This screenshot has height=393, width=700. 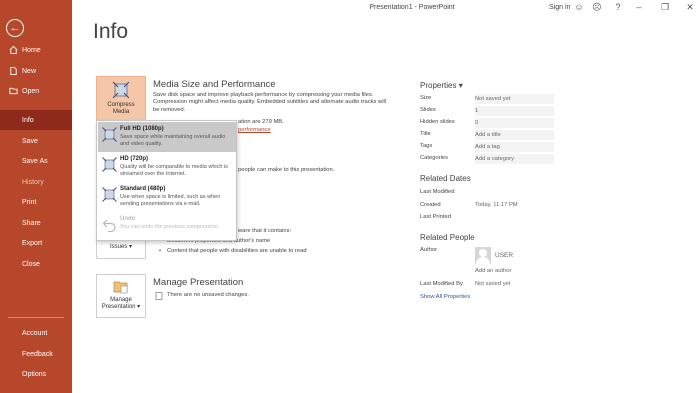 What do you see at coordinates (426, 146) in the screenshot?
I see `property-label-tags: Tags` at bounding box center [426, 146].